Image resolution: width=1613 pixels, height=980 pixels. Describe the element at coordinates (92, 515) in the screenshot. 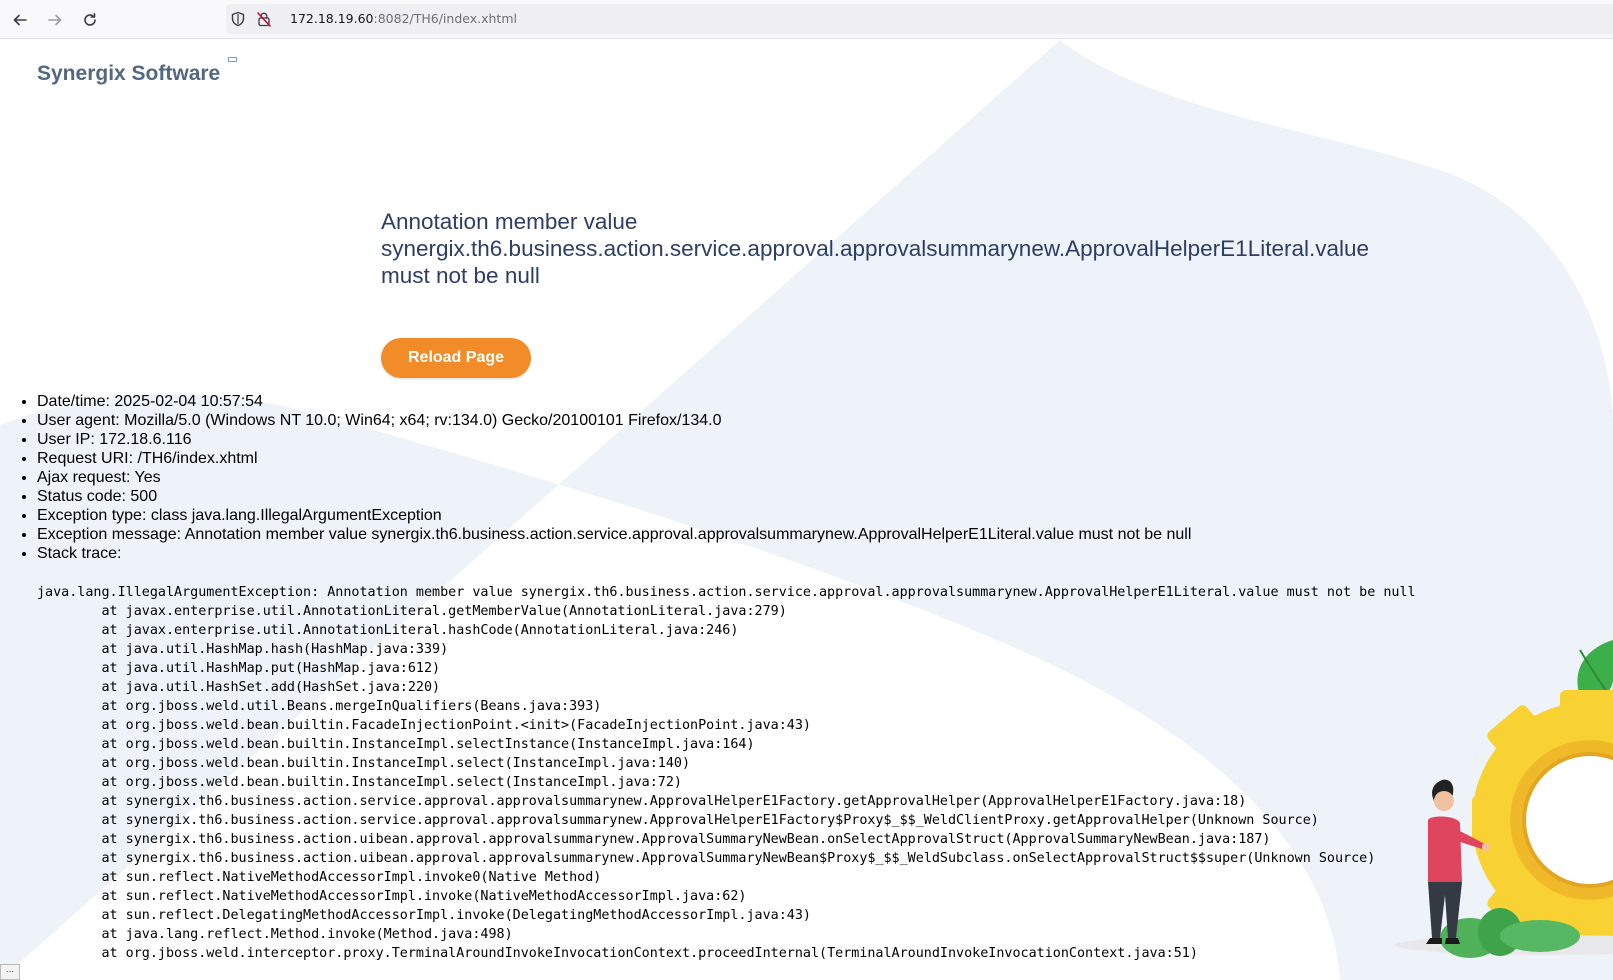

I see `detail-label: Exception type:` at that location.